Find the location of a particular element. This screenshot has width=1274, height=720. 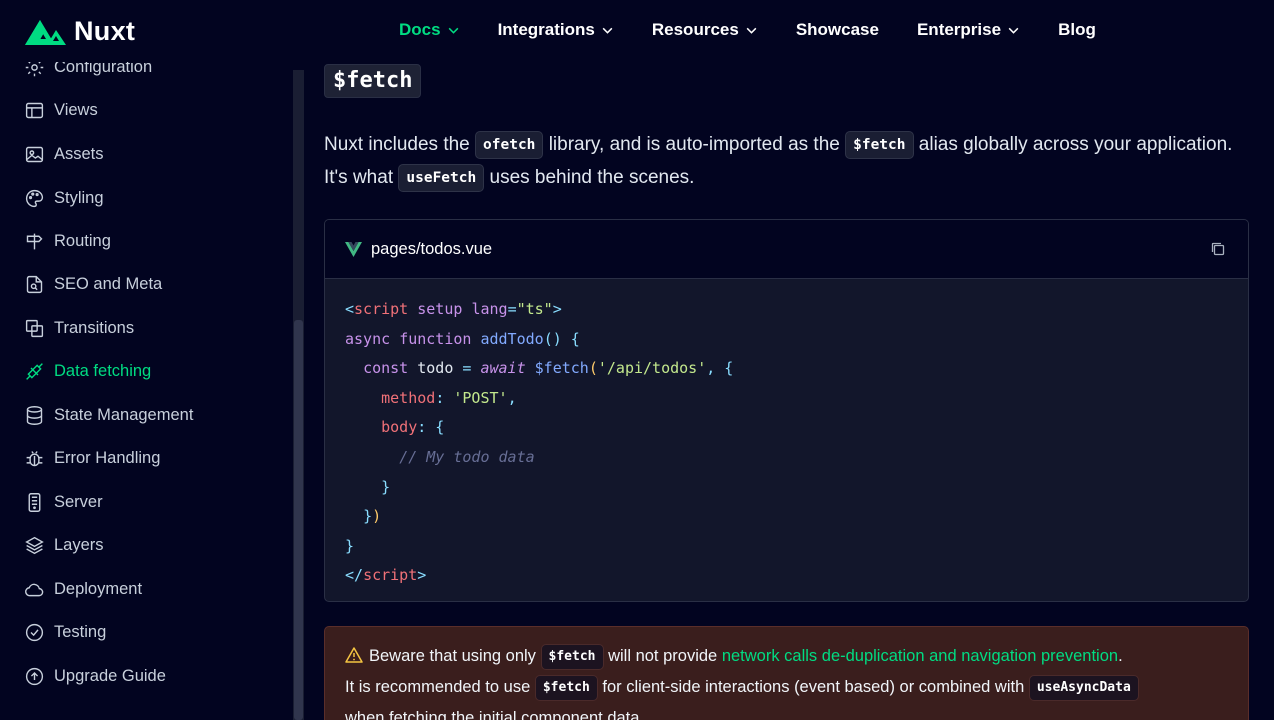

sidebar-item-label: Testing is located at coordinates (80, 631).